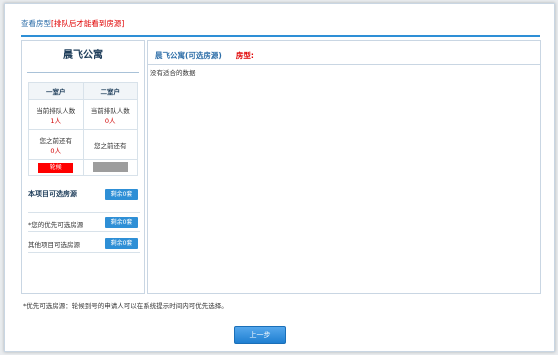 The height and width of the screenshot is (355, 558). I want to click on ahead-cell-1: 您之前还有 0人, so click(56, 144).